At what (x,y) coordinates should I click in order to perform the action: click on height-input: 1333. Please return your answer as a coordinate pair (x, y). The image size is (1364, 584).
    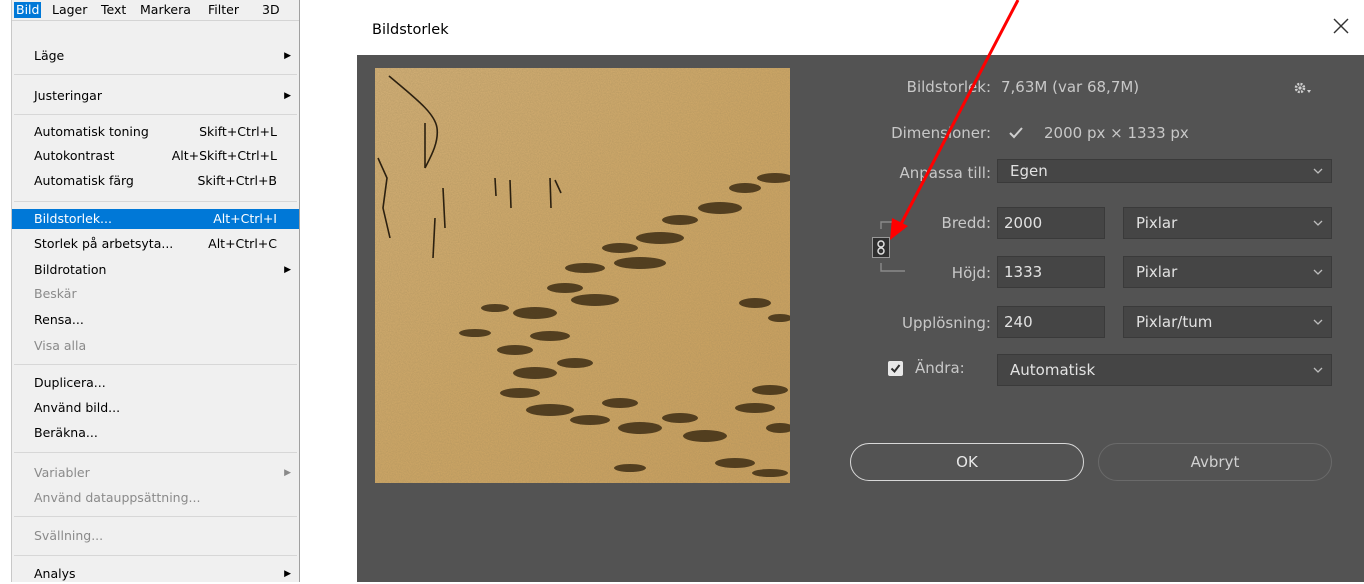
    Looking at the image, I should click on (1051, 272).